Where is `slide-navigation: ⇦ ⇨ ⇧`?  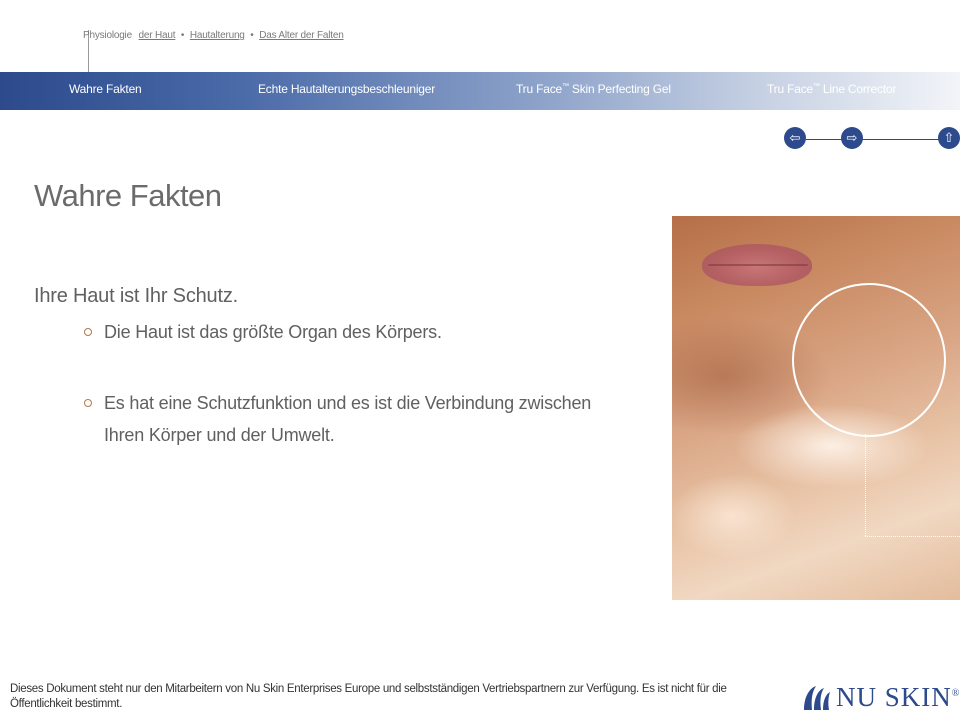 slide-navigation: ⇦ ⇨ ⇧ is located at coordinates (872, 140).